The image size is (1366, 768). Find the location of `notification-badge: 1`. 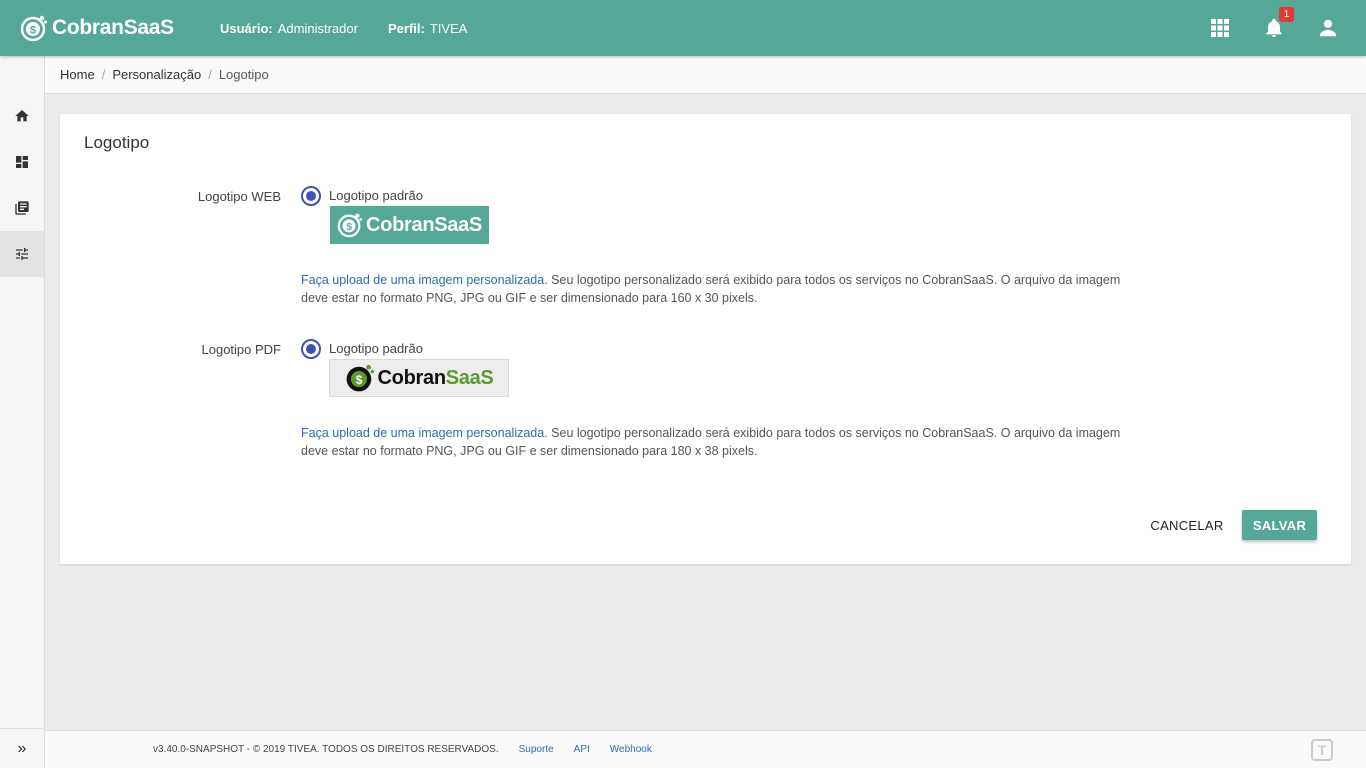

notification-badge: 1 is located at coordinates (1286, 14).